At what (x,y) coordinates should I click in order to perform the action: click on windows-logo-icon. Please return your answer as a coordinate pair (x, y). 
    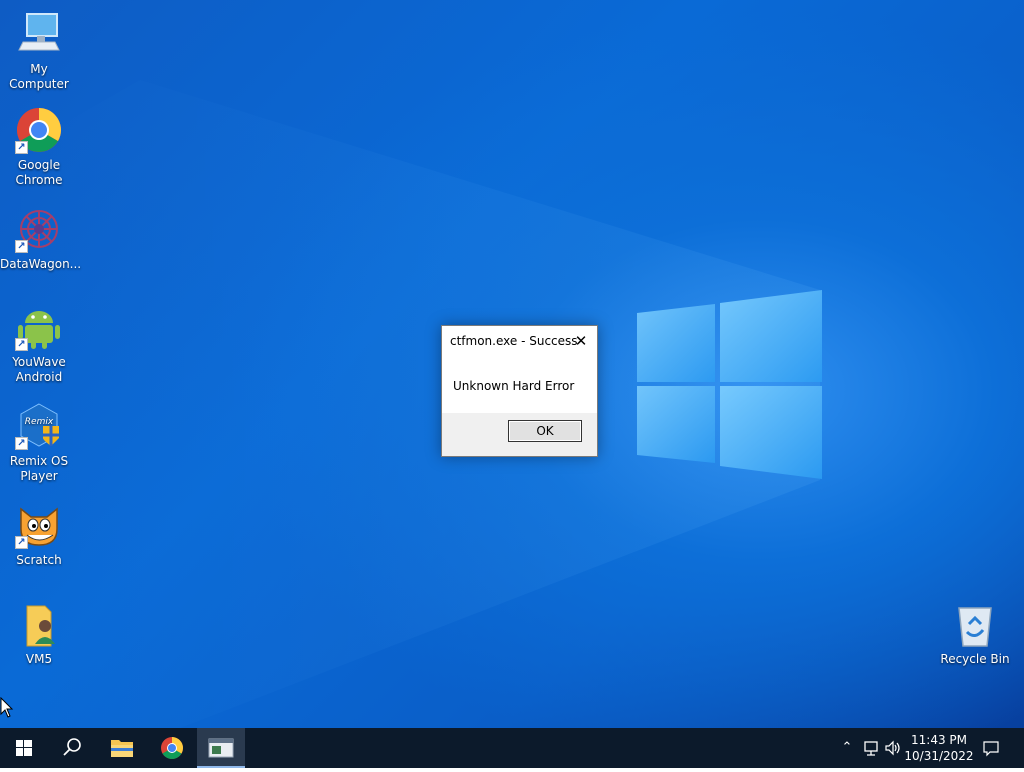
    Looking at the image, I should click on (24, 748).